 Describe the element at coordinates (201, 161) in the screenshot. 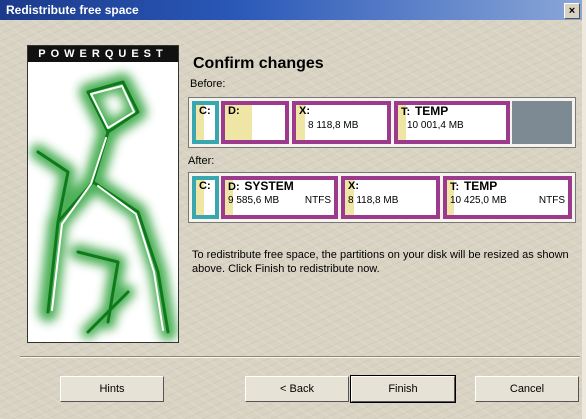

I see `after-label: After:` at that location.